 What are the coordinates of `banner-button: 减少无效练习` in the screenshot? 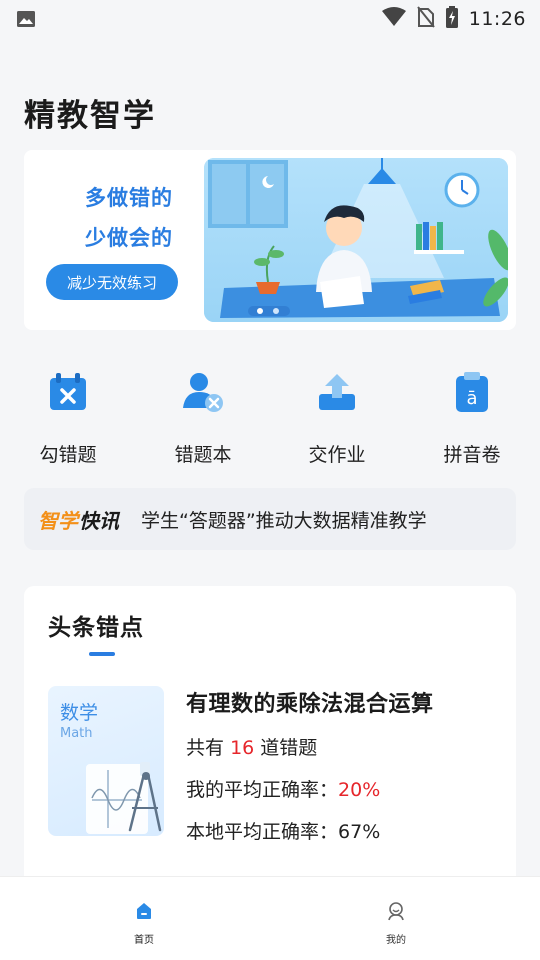 It's located at (112, 282).